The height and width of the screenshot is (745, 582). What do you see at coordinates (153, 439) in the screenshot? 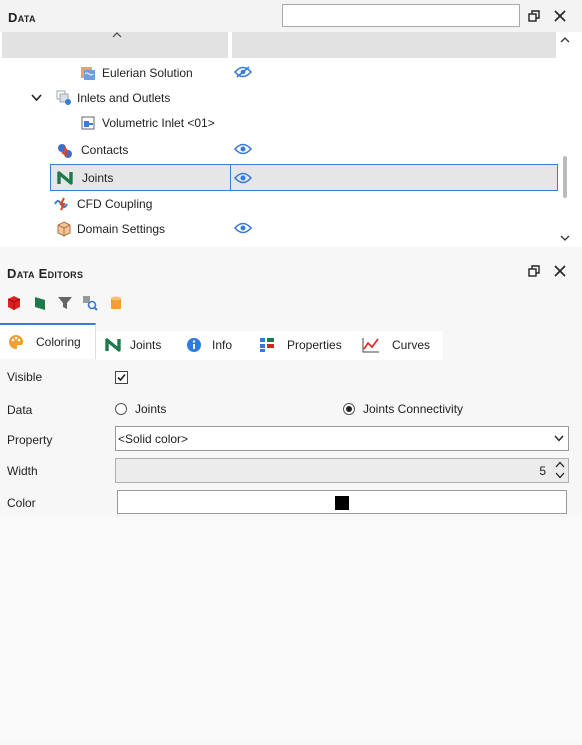
I see `property-value: <Solid color>` at bounding box center [153, 439].